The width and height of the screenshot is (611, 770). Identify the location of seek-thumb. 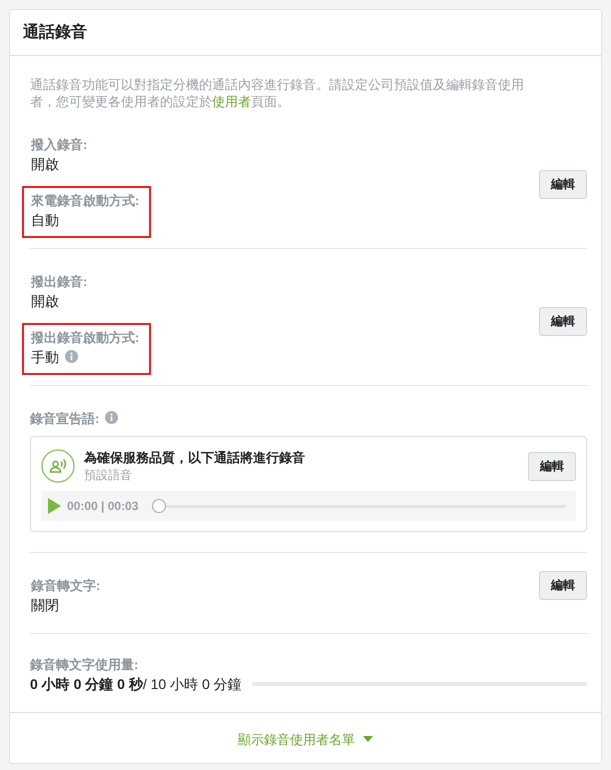
(159, 506).